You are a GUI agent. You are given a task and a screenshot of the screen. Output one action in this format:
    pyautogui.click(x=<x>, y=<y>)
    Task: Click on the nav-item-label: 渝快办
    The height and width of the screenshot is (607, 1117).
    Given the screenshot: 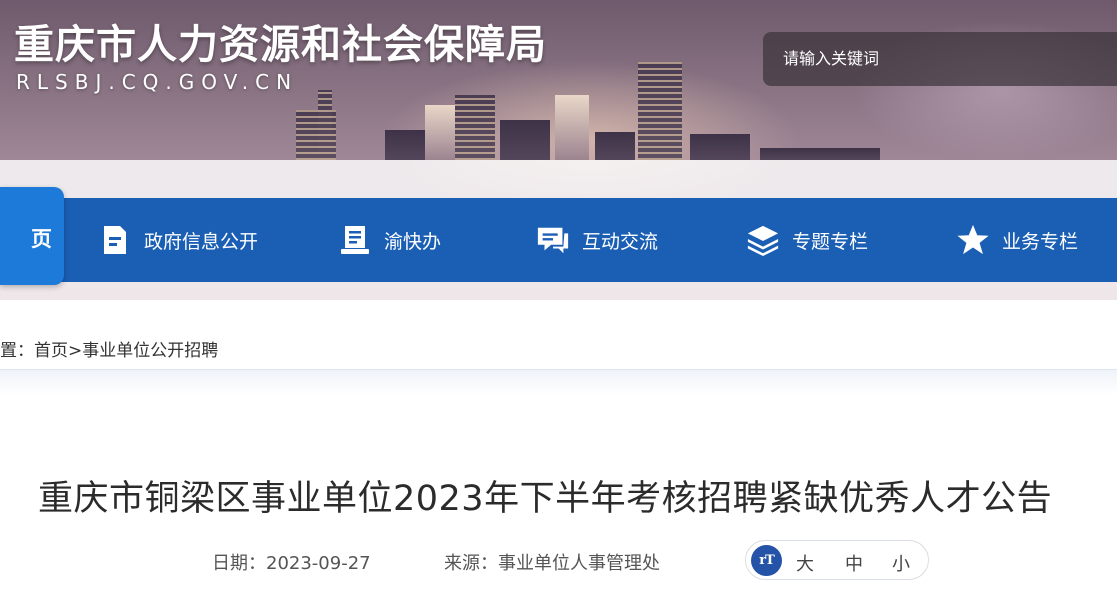 What is the action you would take?
    pyautogui.click(x=413, y=241)
    